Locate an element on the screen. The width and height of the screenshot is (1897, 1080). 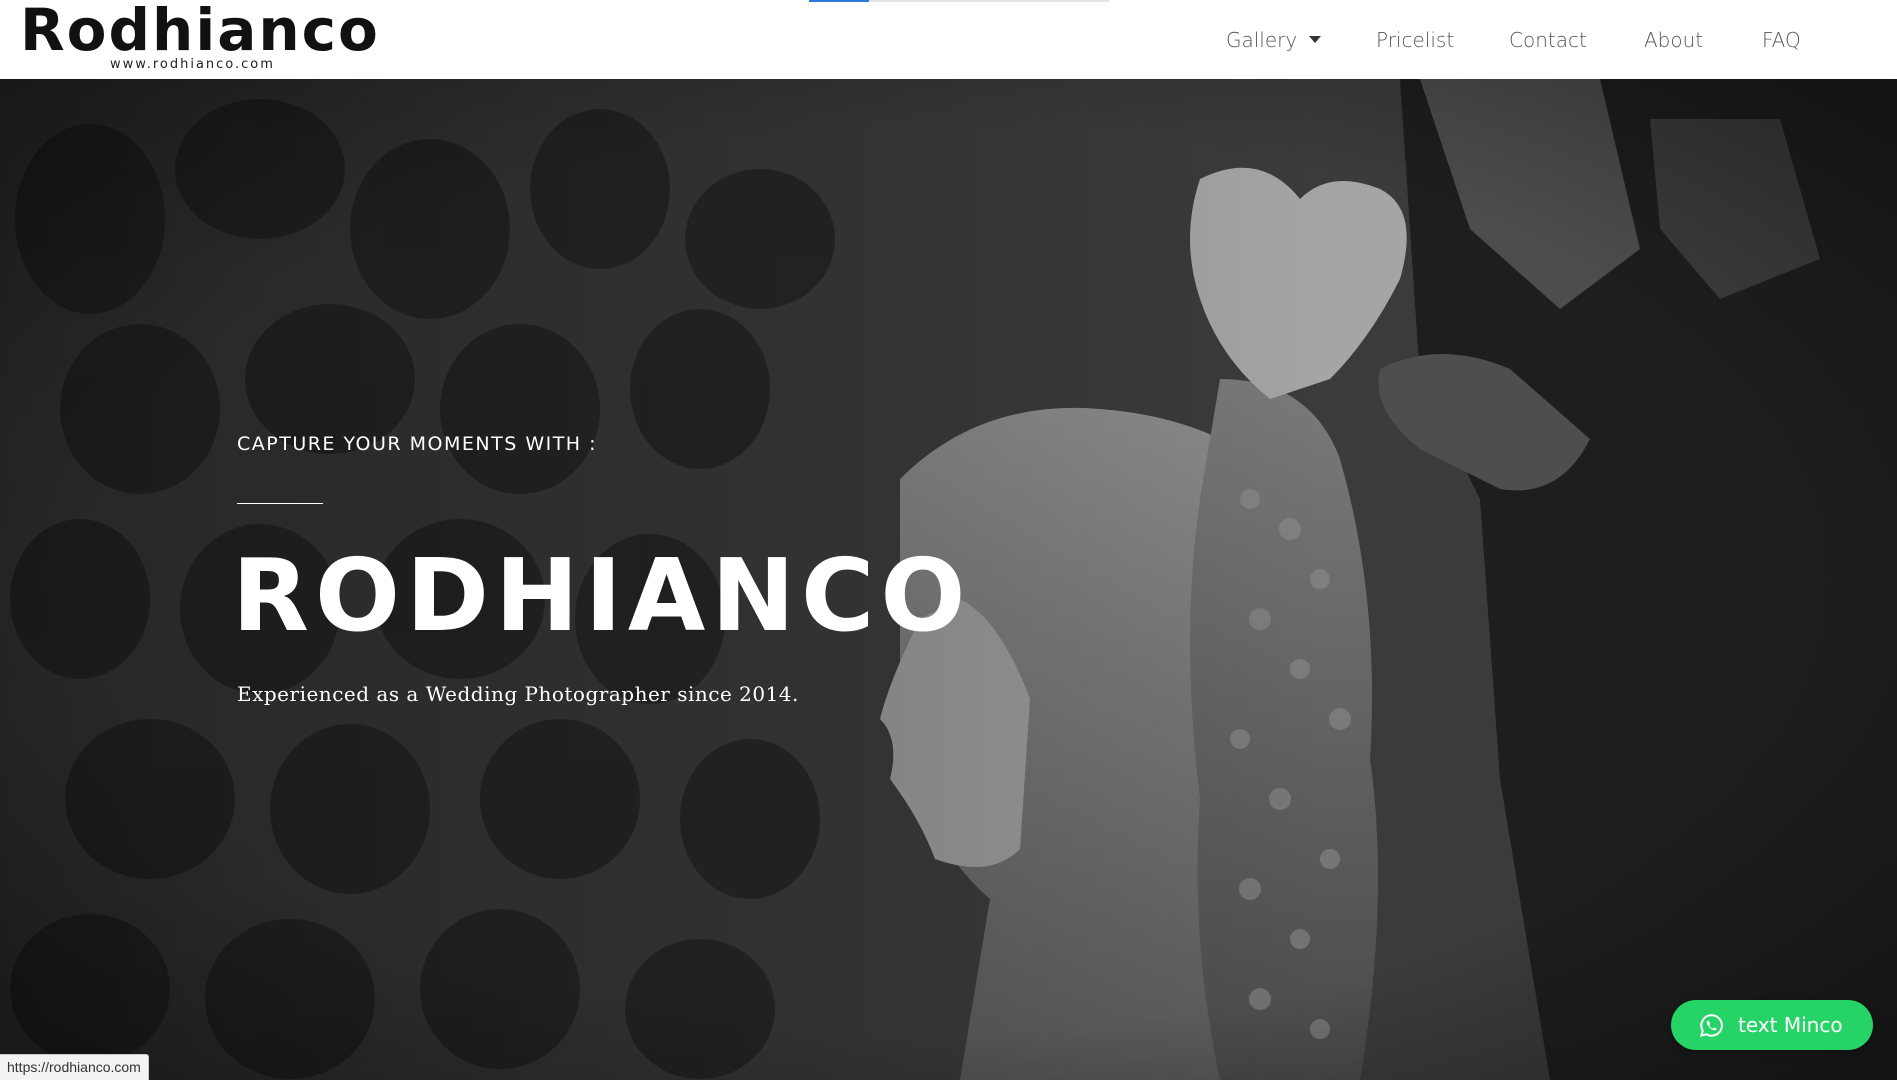
nav-item-about: About is located at coordinates (1673, 40).